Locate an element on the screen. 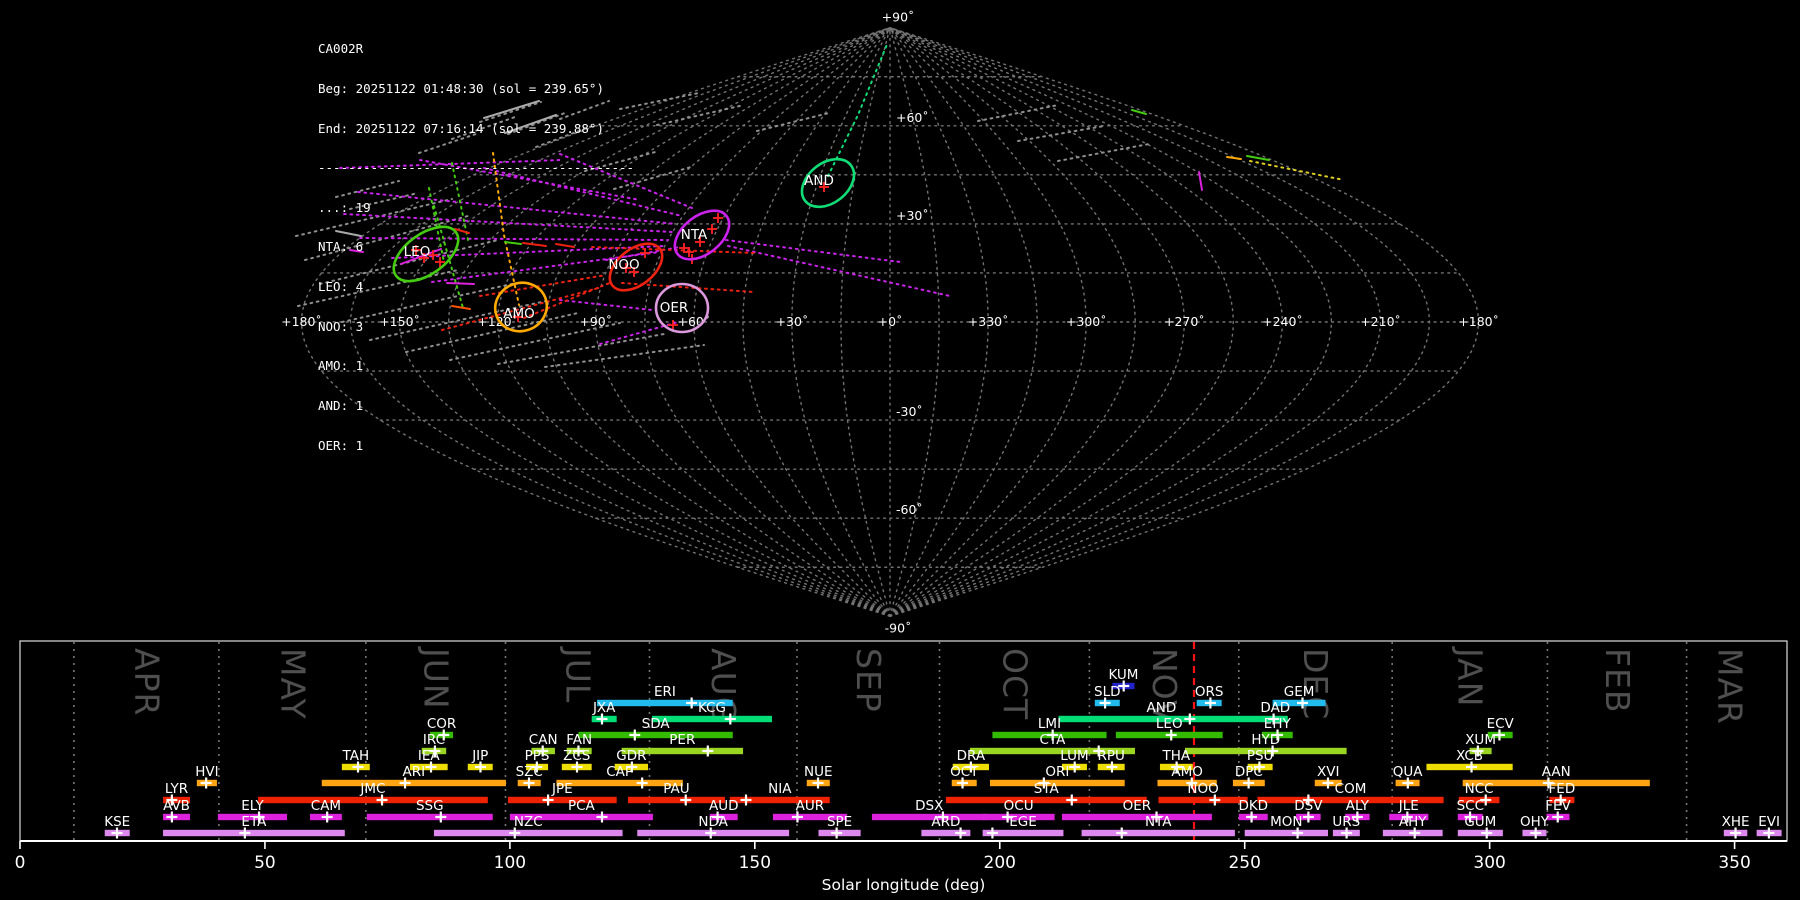 The image size is (1800, 900). shower-label-SSG: SSG is located at coordinates (430, 806).